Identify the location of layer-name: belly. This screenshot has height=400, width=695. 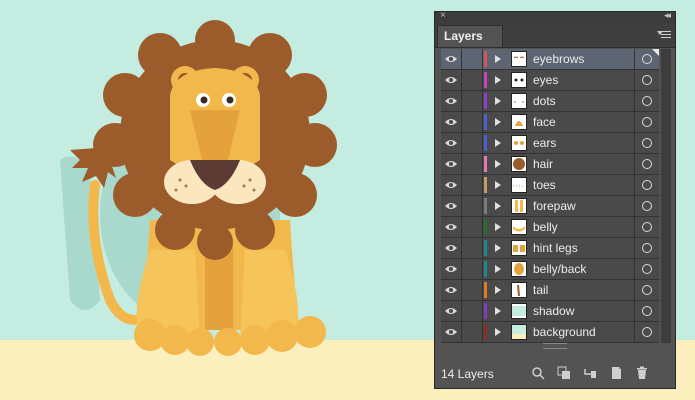
(545, 227).